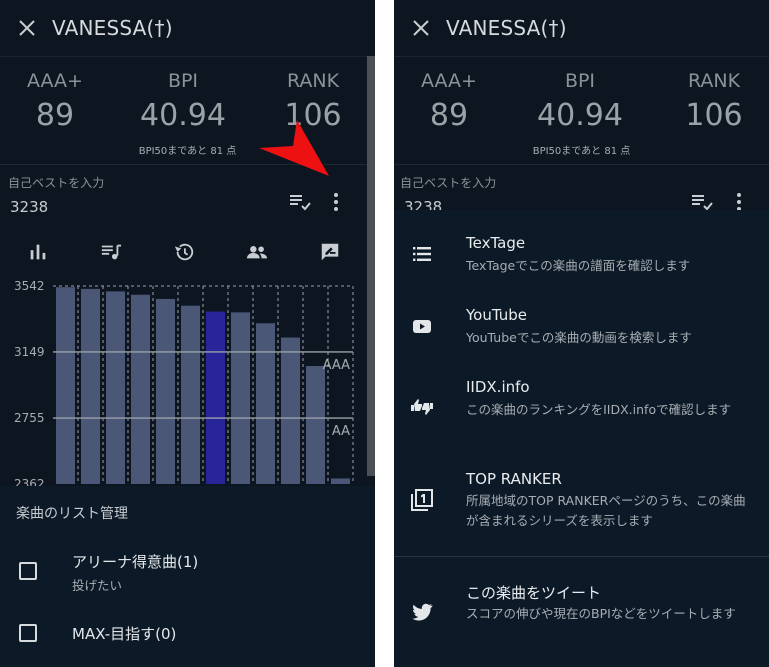  I want to click on y-tick-label: 3149, so click(29, 352).